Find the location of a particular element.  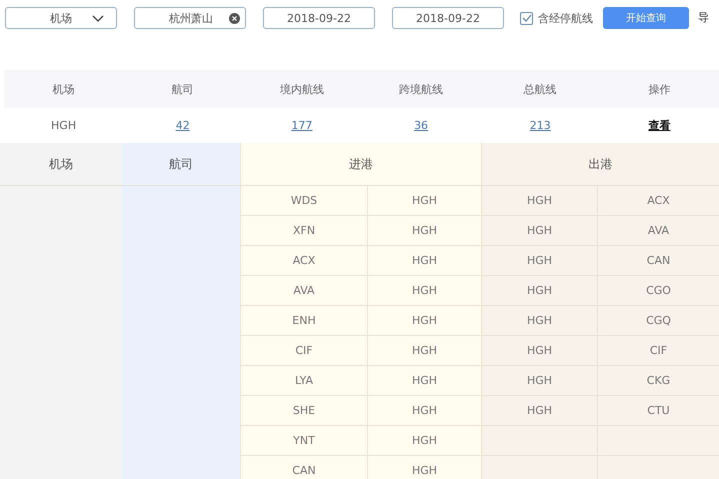

checkbox is located at coordinates (526, 18).